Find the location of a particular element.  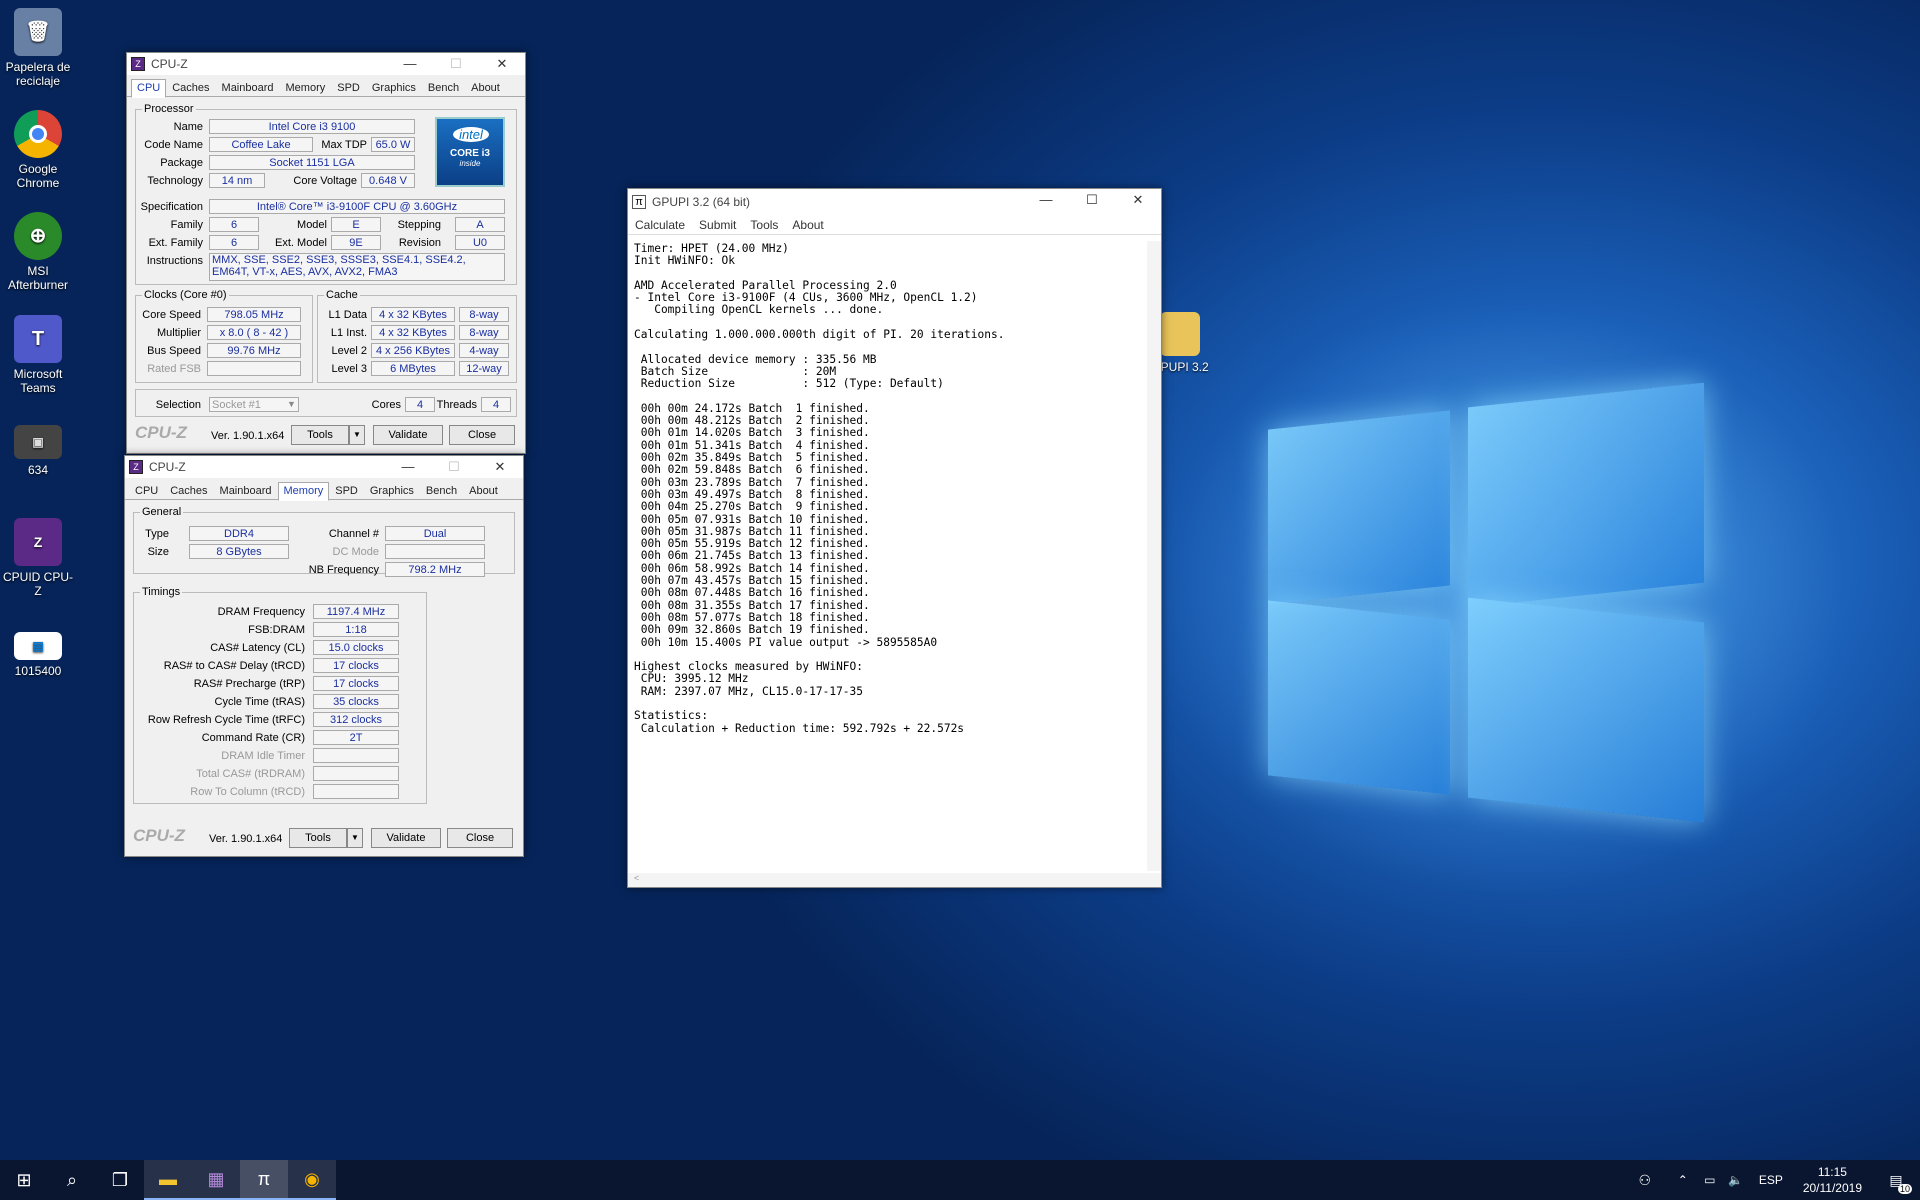

menu-calculate: Calculate is located at coordinates (660, 225).